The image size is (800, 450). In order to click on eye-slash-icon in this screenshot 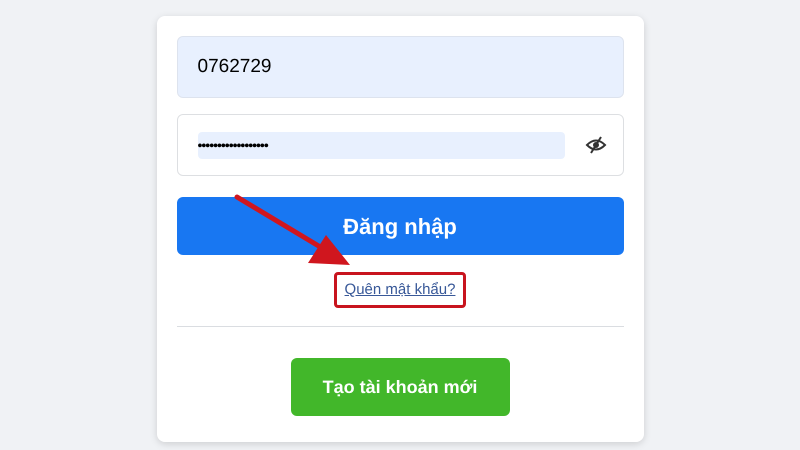, I will do `click(595, 145)`.